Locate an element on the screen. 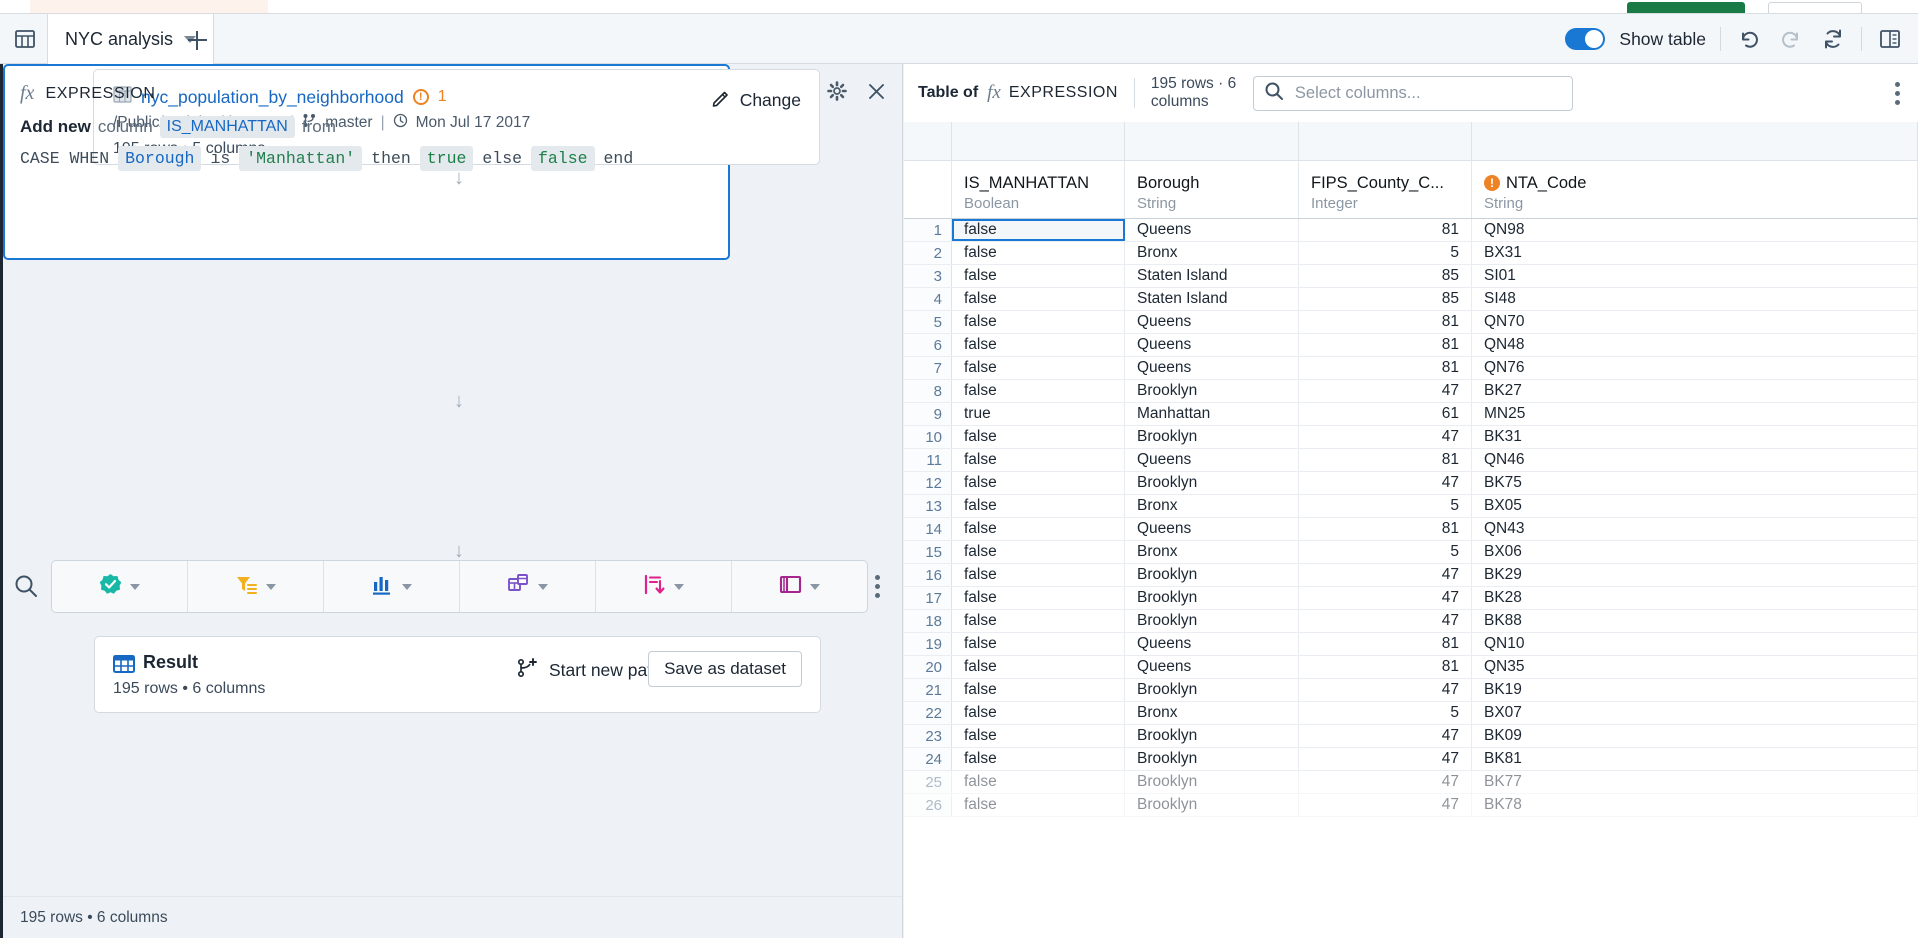 Image resolution: width=1918 pixels, height=938 pixels. cell-is-manhattan: true is located at coordinates (1038, 414).